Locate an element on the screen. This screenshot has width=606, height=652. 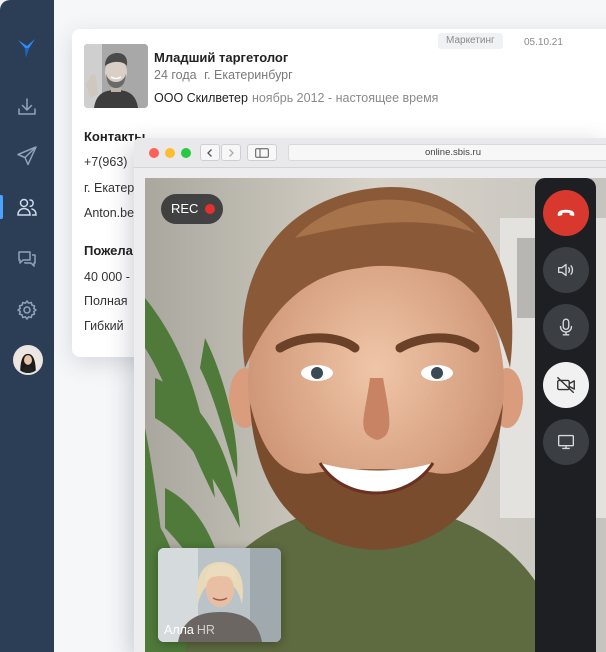
forward-button is located at coordinates (231, 152).